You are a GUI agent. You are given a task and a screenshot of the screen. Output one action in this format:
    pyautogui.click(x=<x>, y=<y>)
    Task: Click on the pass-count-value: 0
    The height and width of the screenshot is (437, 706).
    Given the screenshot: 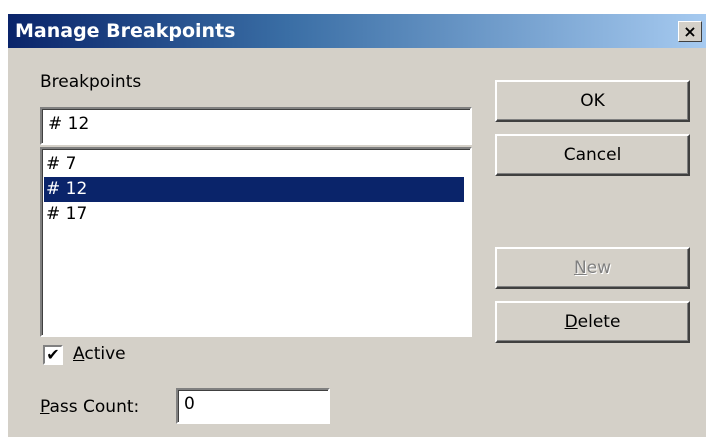 What is the action you would take?
    pyautogui.click(x=189, y=404)
    